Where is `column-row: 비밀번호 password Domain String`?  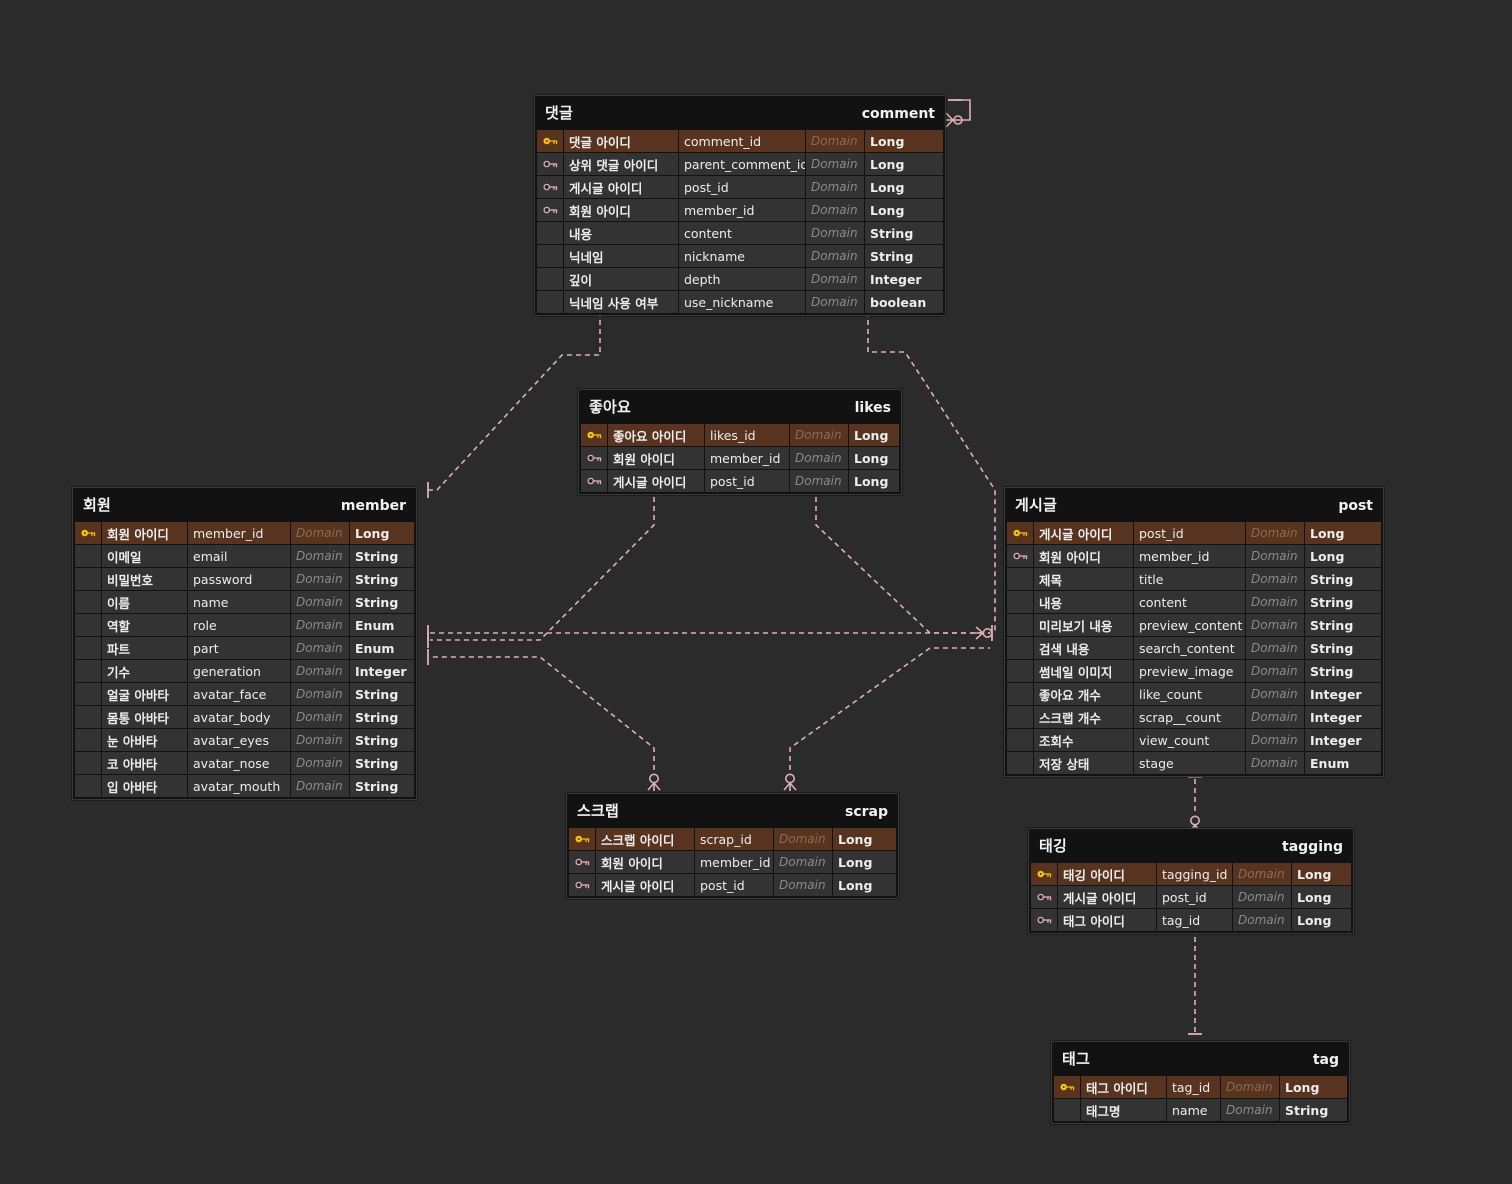
column-row: 비밀번호 password Domain String is located at coordinates (244, 579).